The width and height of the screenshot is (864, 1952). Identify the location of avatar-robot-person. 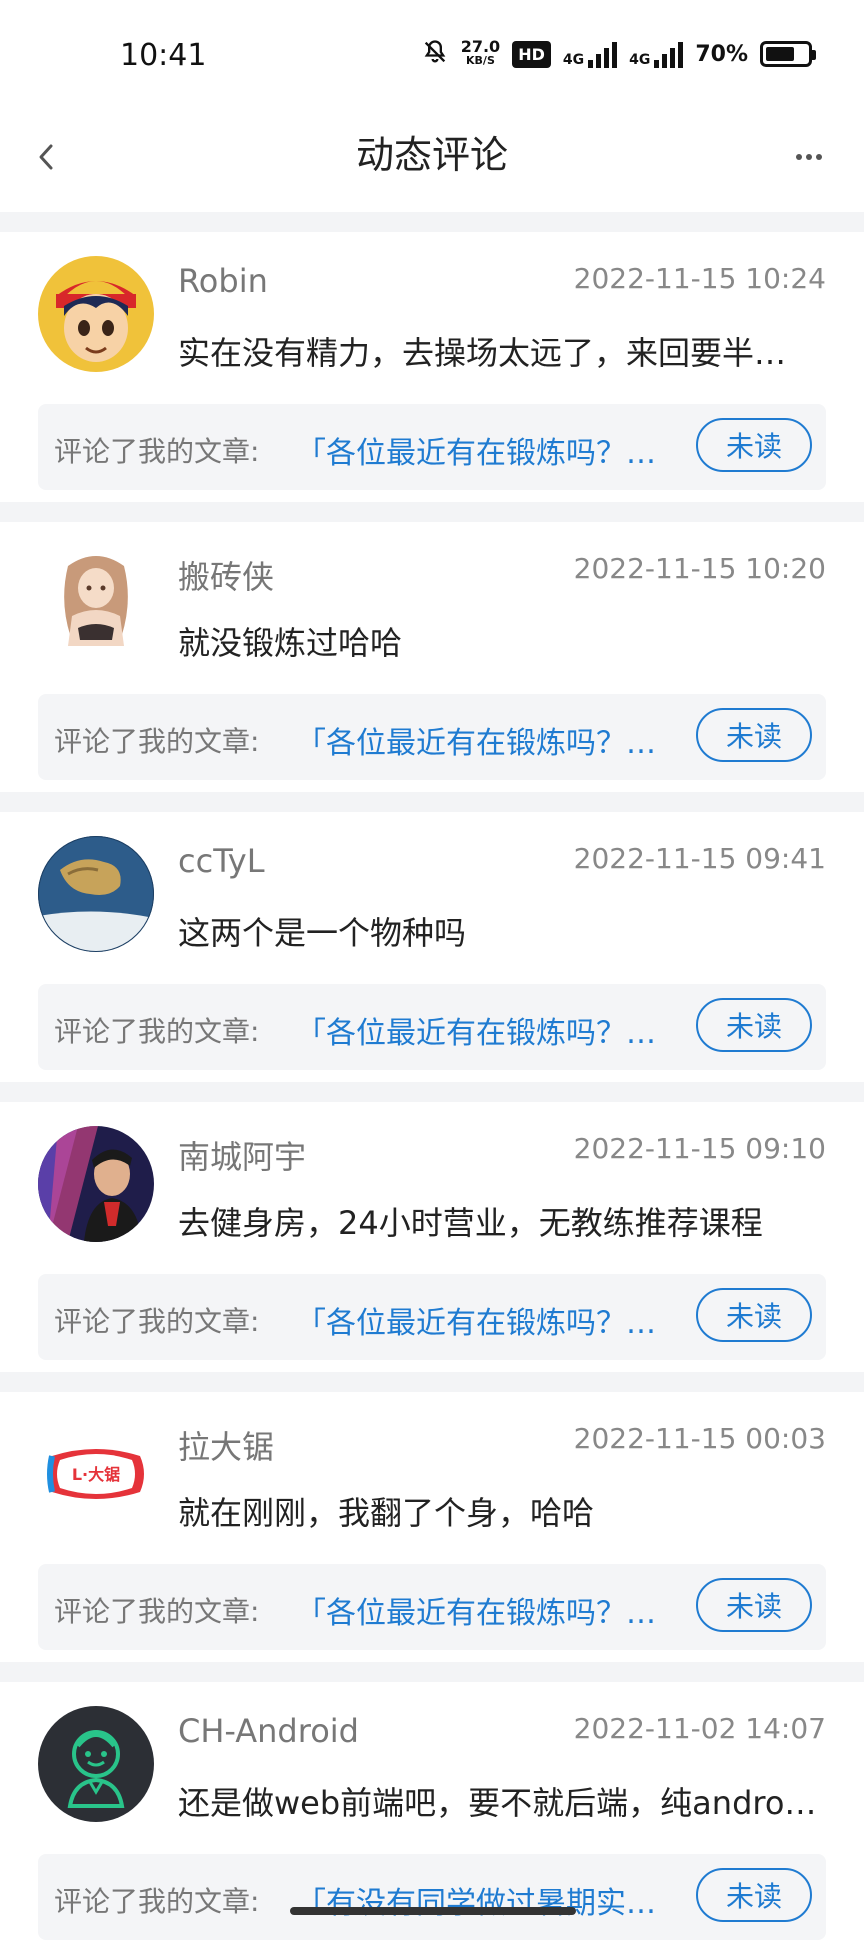
(96, 1764).